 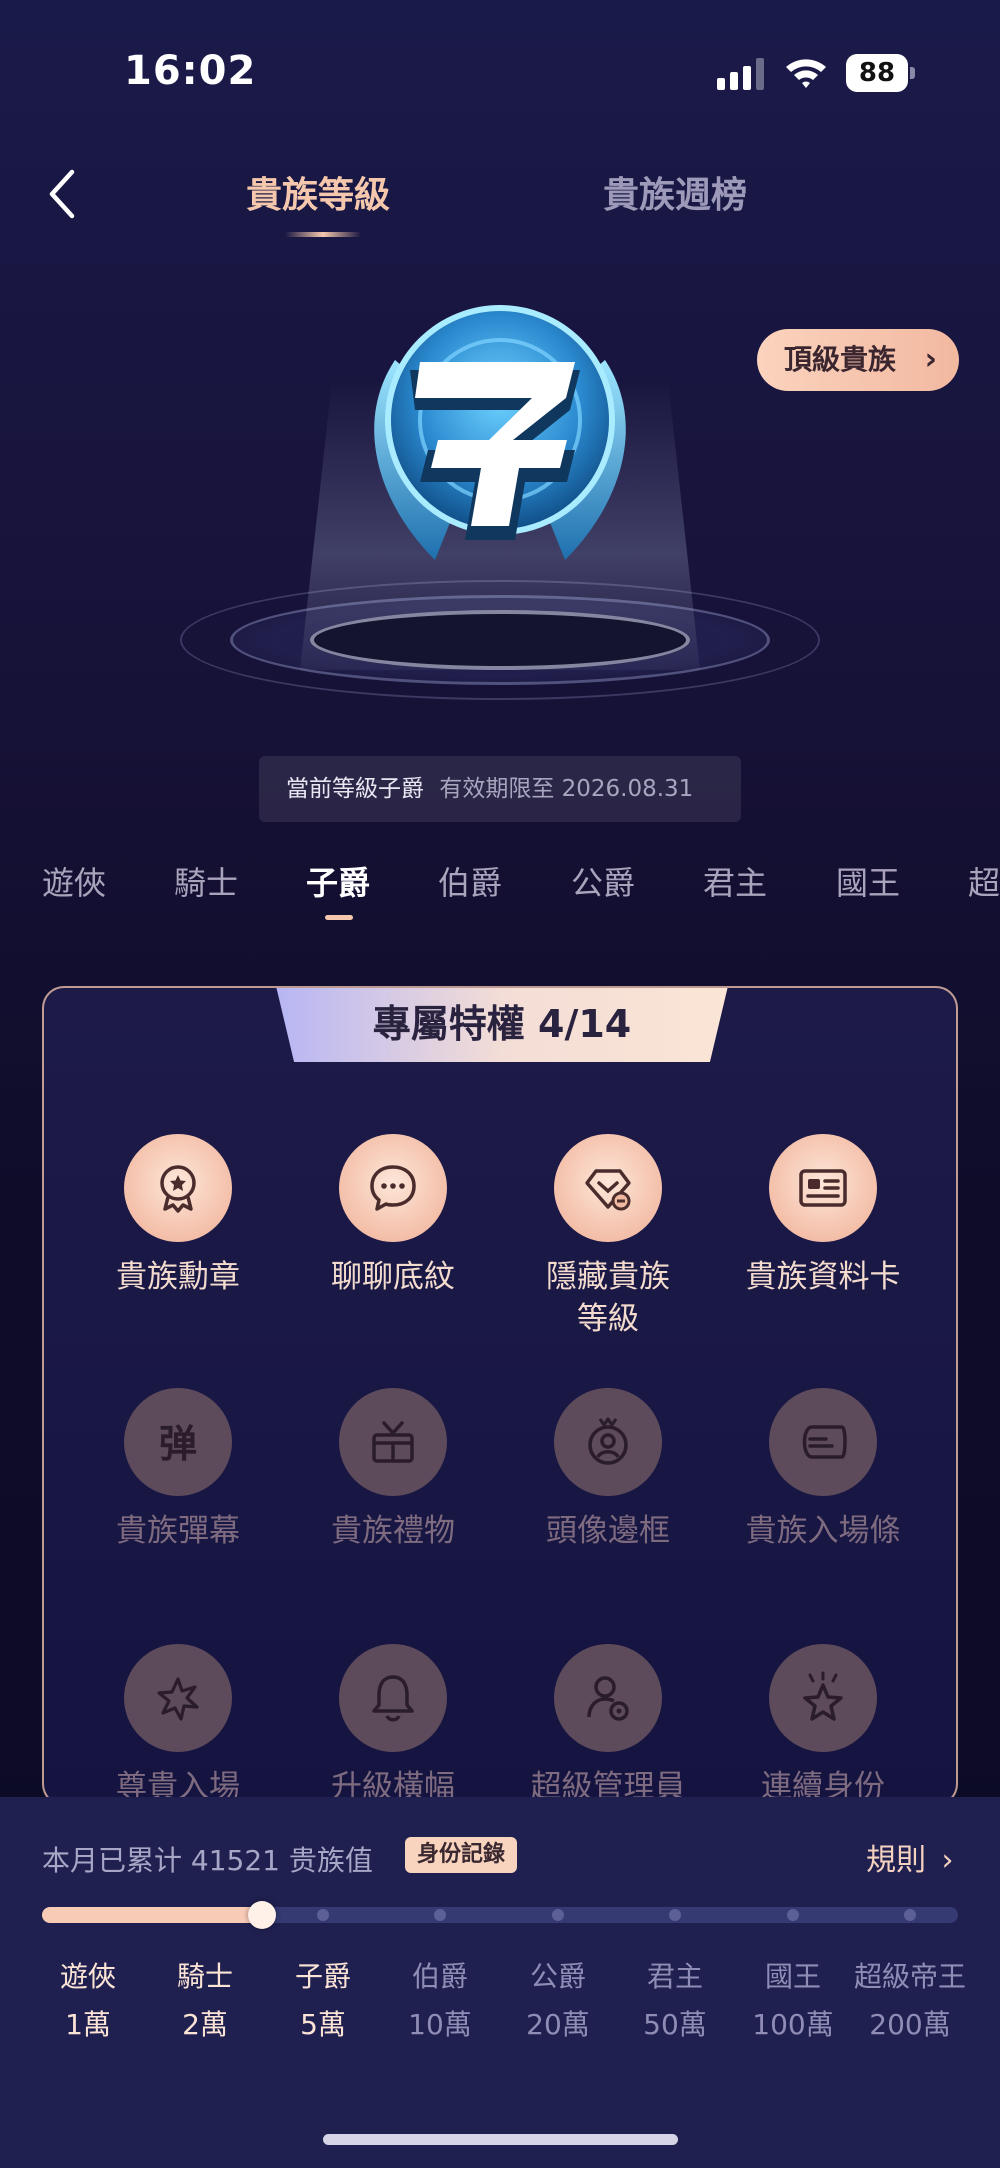 What do you see at coordinates (393, 1698) in the screenshot?
I see `bell-icon` at bounding box center [393, 1698].